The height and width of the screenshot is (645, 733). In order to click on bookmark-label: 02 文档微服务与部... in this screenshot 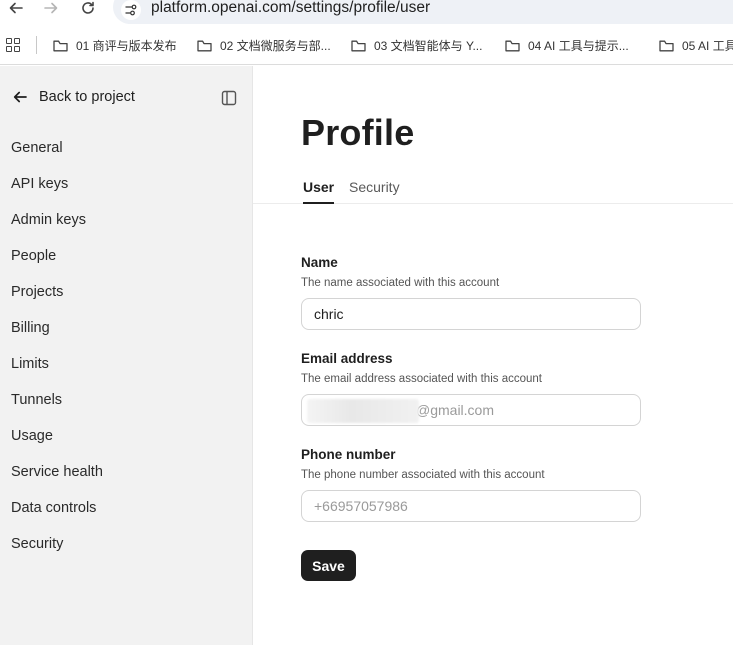, I will do `click(275, 46)`.